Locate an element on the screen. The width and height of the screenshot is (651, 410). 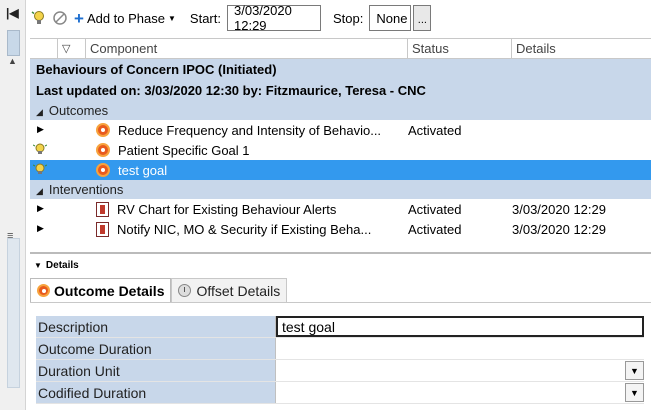
section-outcomes: ◢ Outcomes is located at coordinates (340, 110).